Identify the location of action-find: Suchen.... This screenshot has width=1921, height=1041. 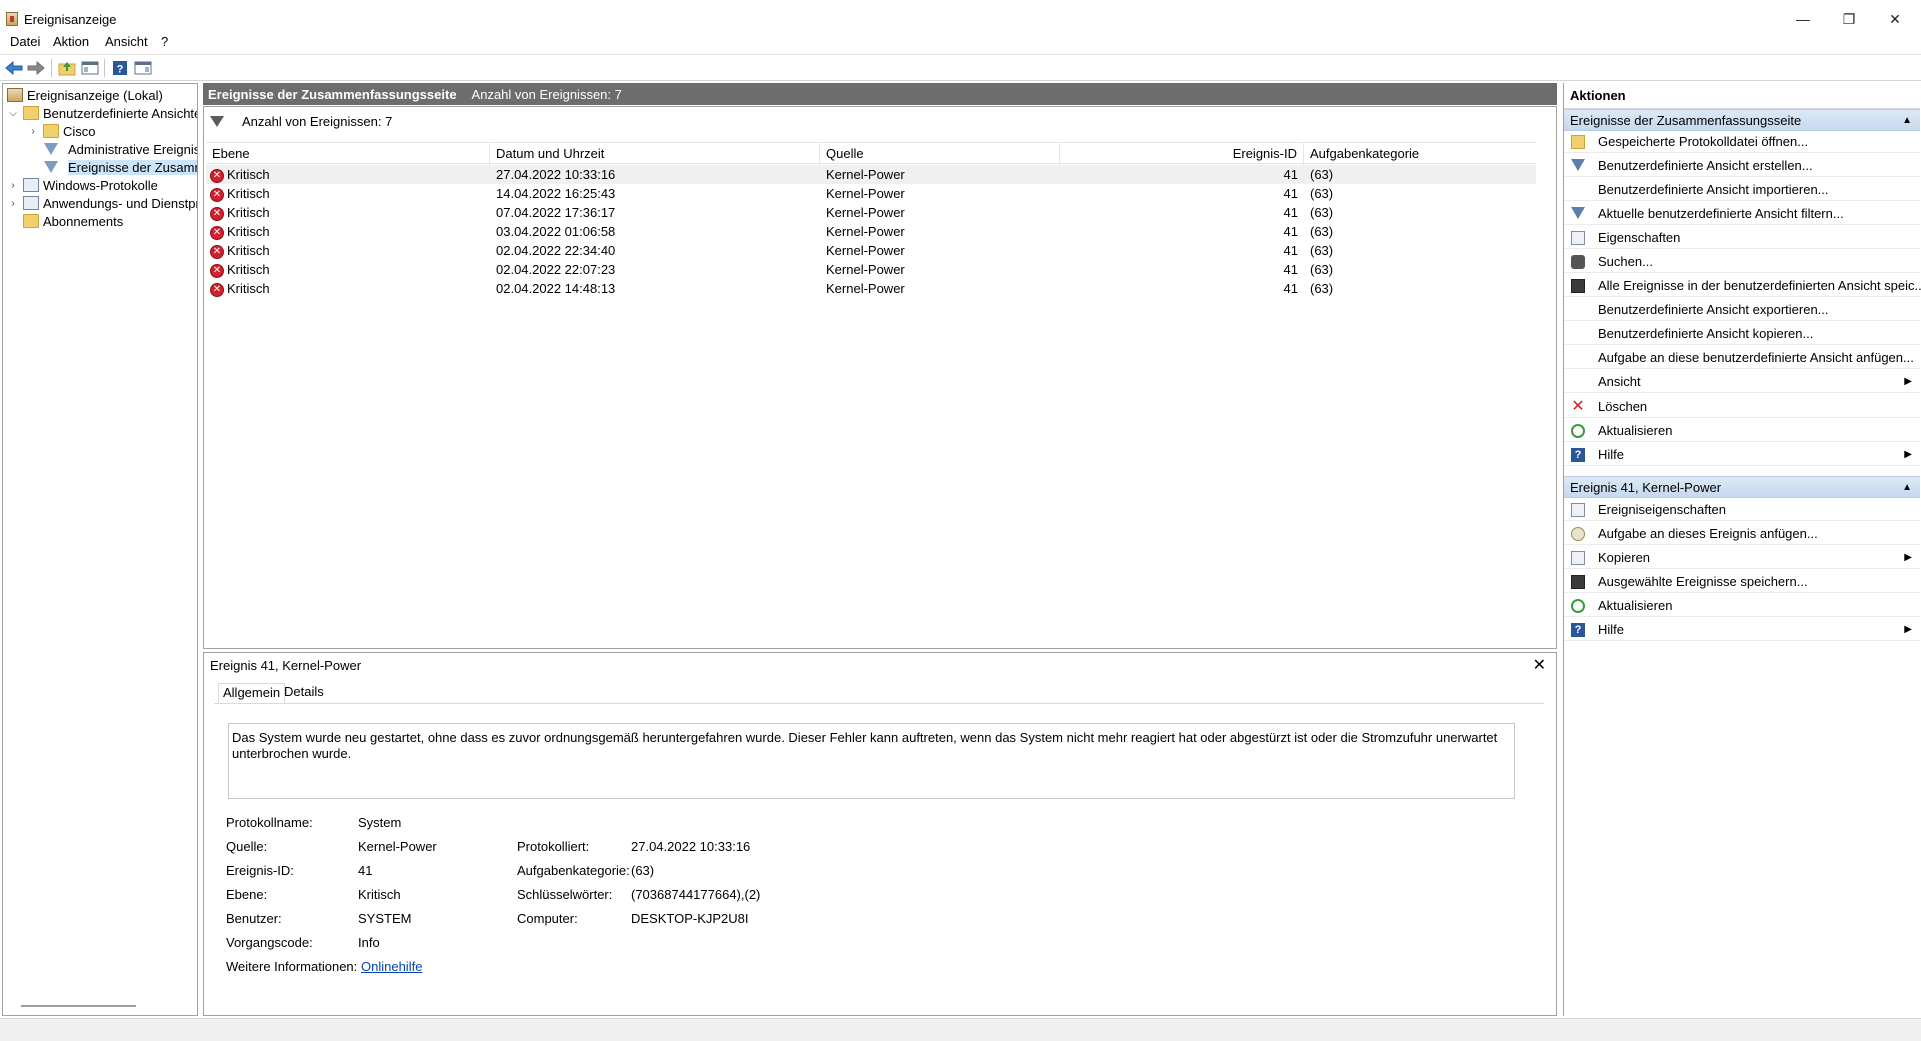
(1742, 262).